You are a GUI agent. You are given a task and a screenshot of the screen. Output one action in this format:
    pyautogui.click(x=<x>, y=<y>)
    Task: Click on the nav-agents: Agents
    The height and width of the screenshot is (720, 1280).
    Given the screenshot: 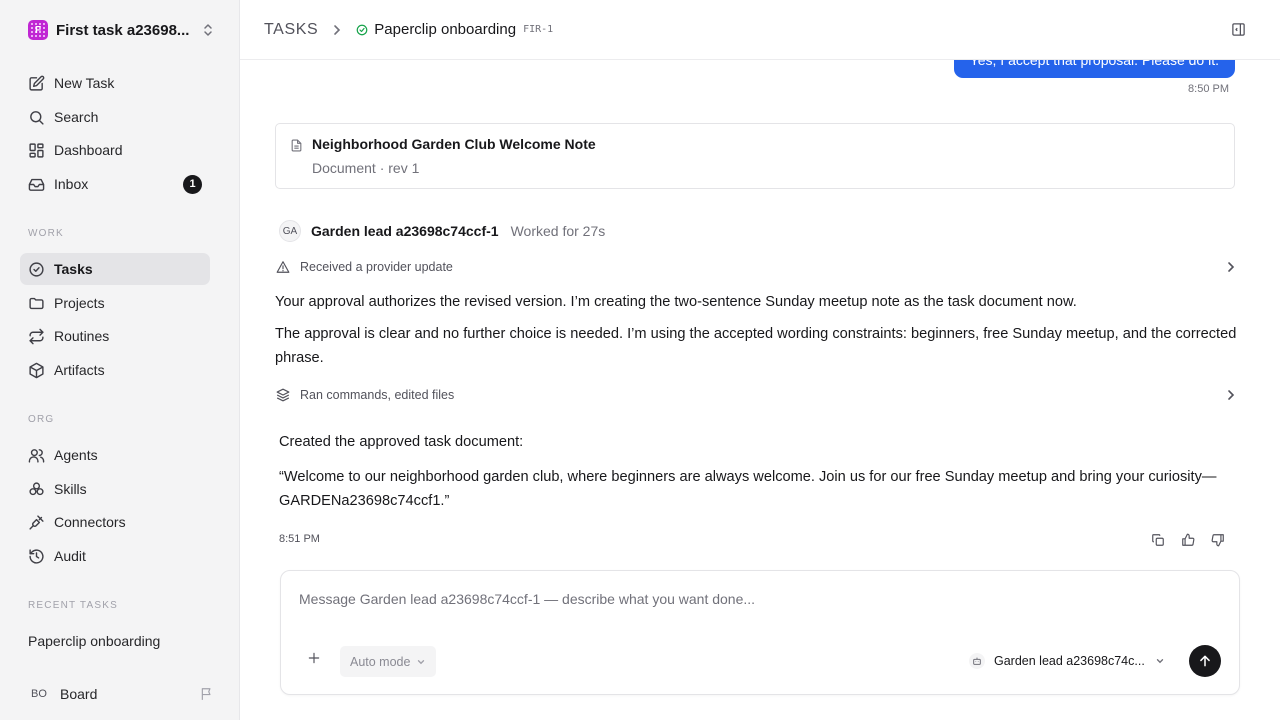 What is the action you would take?
    pyautogui.click(x=115, y=455)
    